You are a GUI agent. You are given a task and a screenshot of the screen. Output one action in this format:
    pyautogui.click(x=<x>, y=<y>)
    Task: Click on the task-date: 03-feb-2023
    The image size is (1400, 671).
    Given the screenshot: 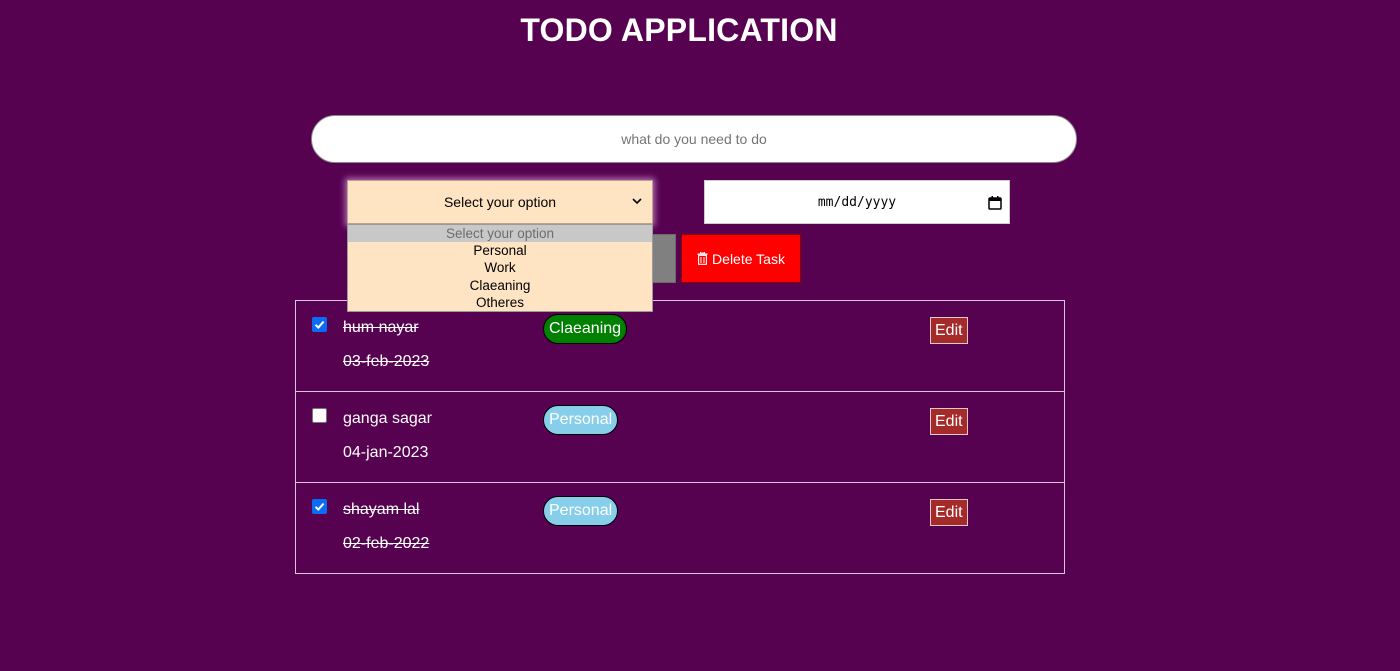 What is the action you would take?
    pyautogui.click(x=386, y=361)
    